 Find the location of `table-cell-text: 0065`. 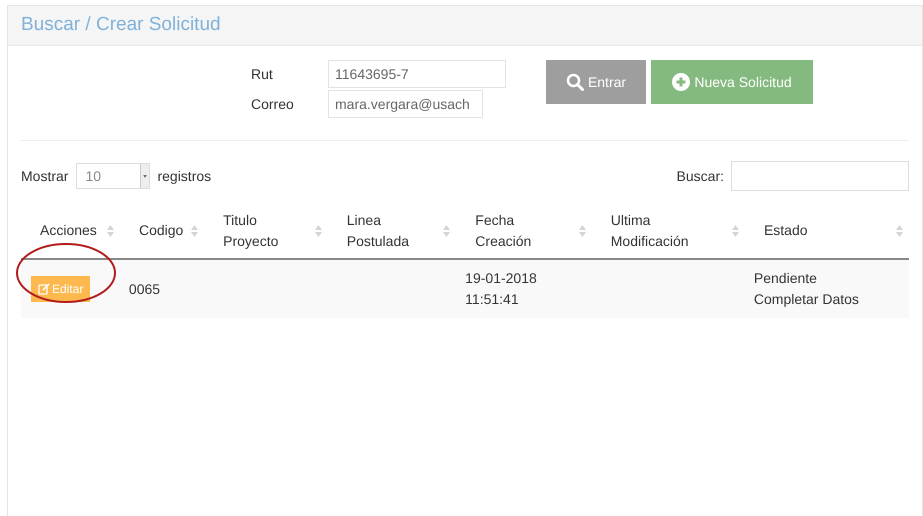

table-cell-text: 0065 is located at coordinates (145, 289).